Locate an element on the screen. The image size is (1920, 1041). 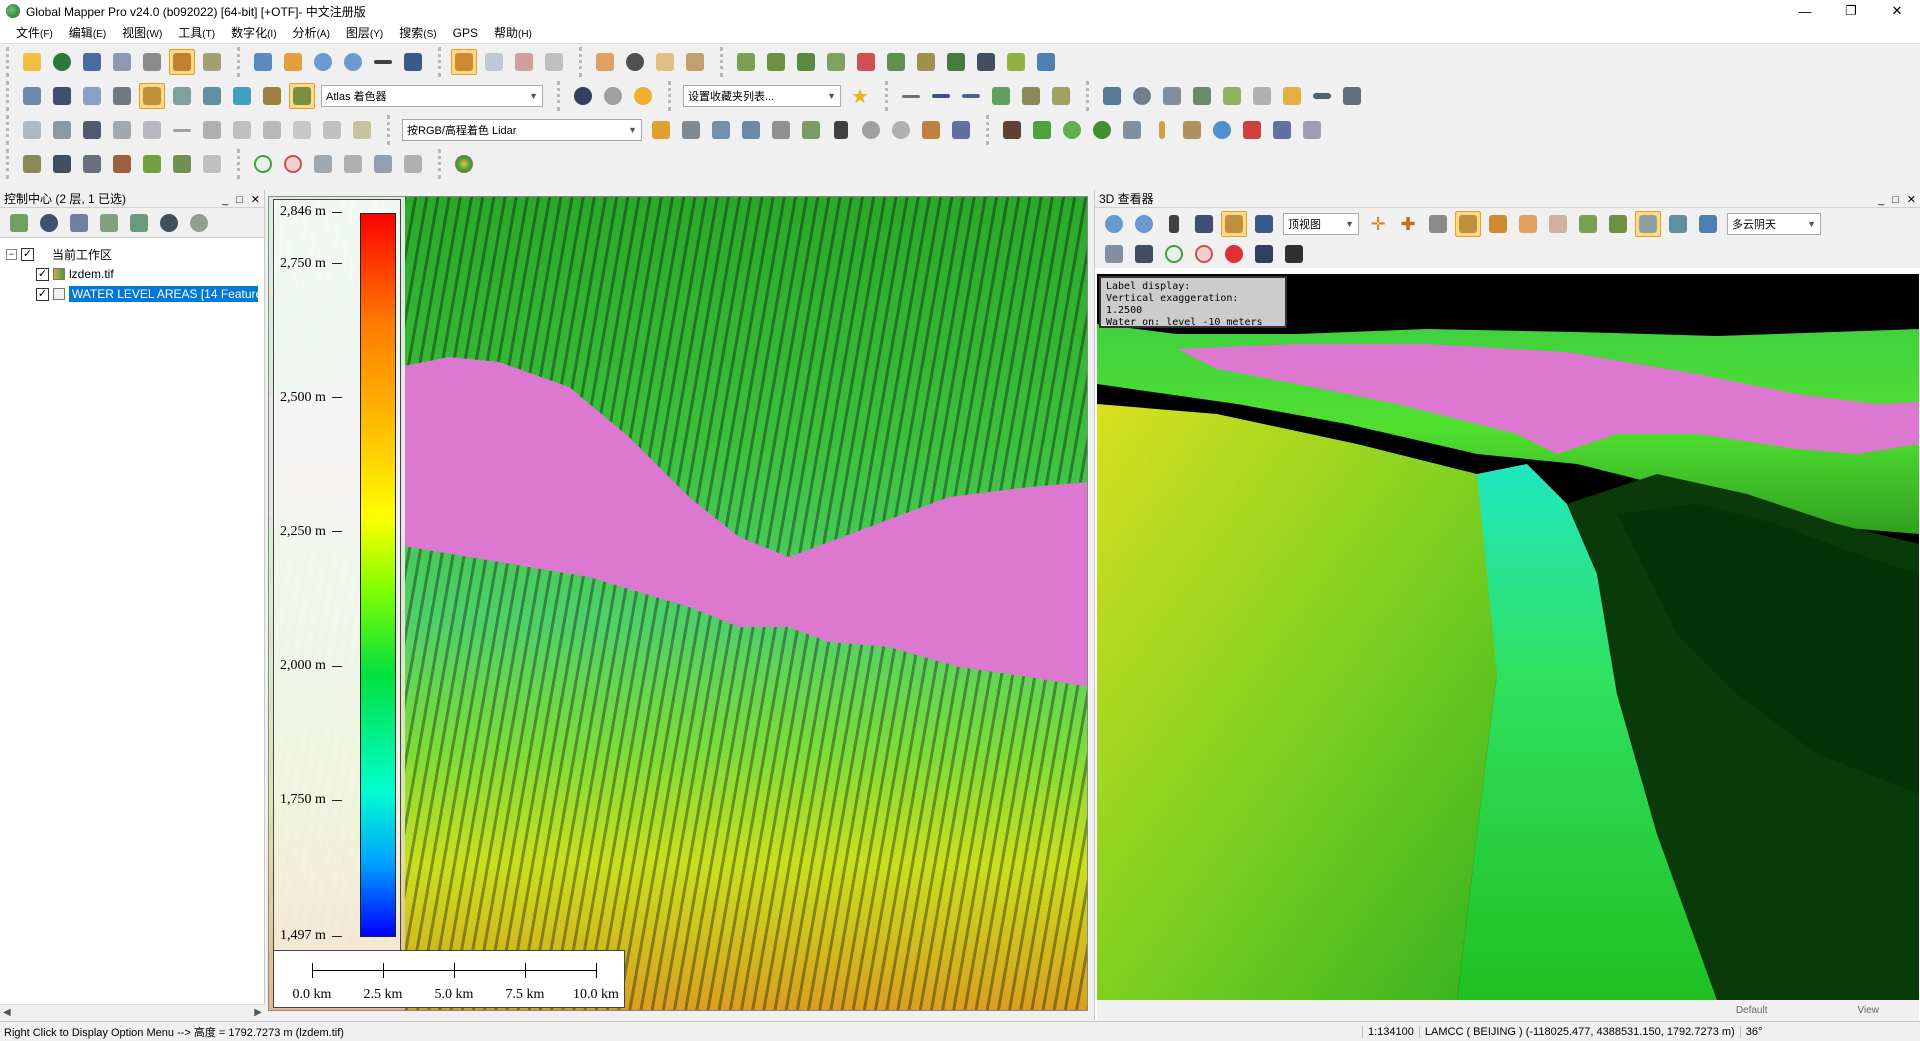
layer-checkbox: ✓ is located at coordinates (42, 294).